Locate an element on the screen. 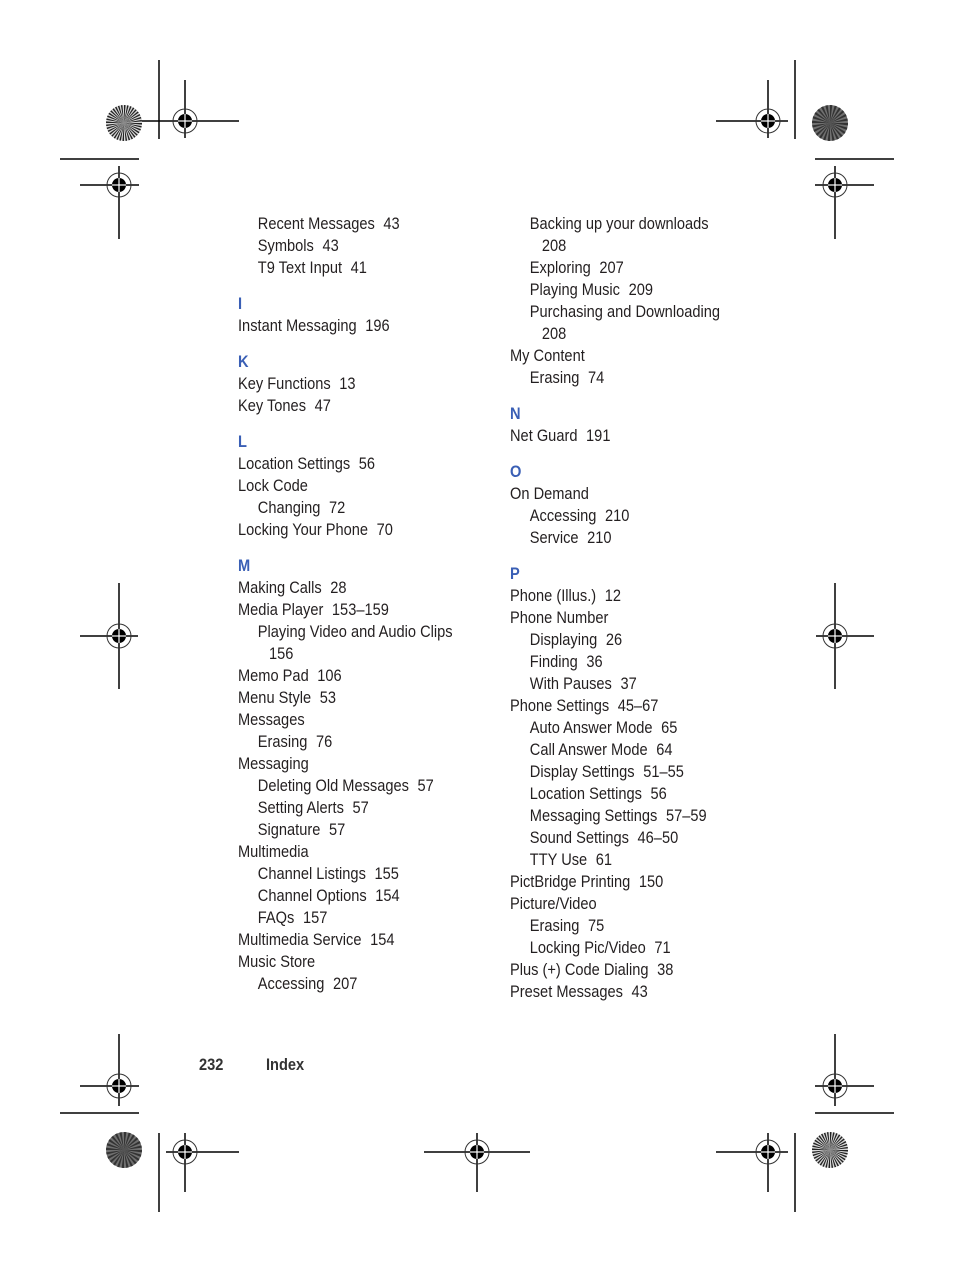  index-subentry: Signature 57 is located at coordinates (345, 830).